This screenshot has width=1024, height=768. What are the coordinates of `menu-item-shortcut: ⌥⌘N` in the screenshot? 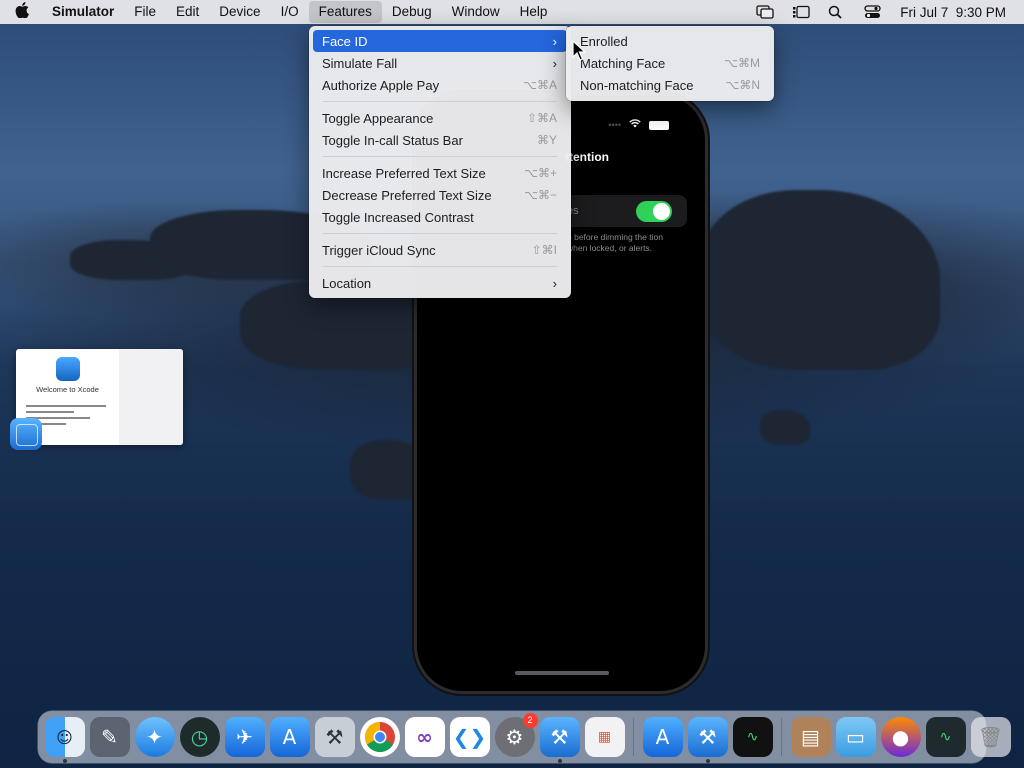 It's located at (743, 85).